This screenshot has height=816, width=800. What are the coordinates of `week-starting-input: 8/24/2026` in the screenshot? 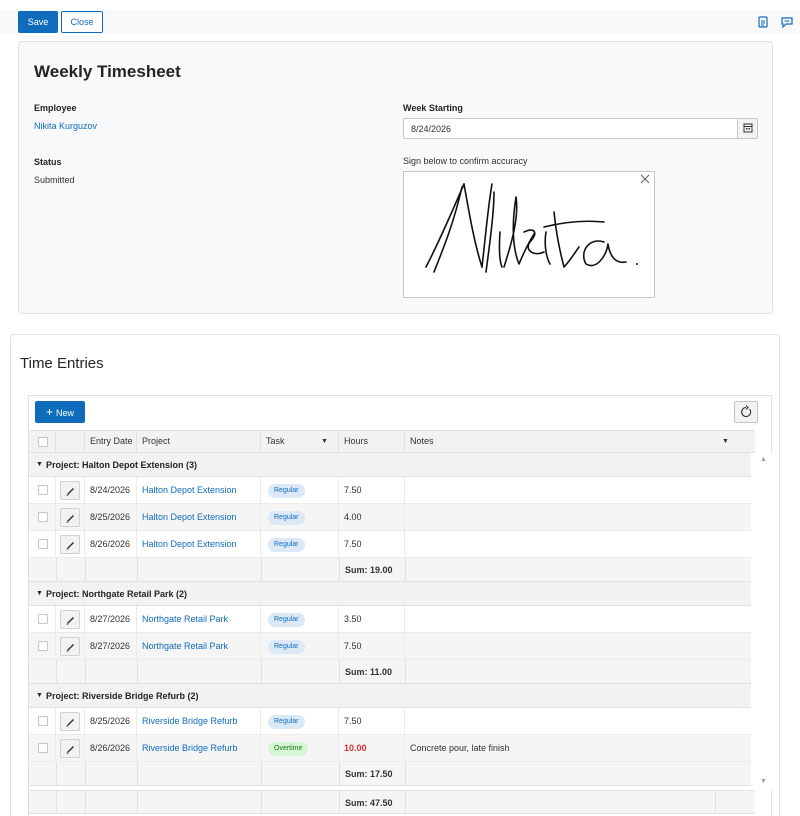 It's located at (580, 128).